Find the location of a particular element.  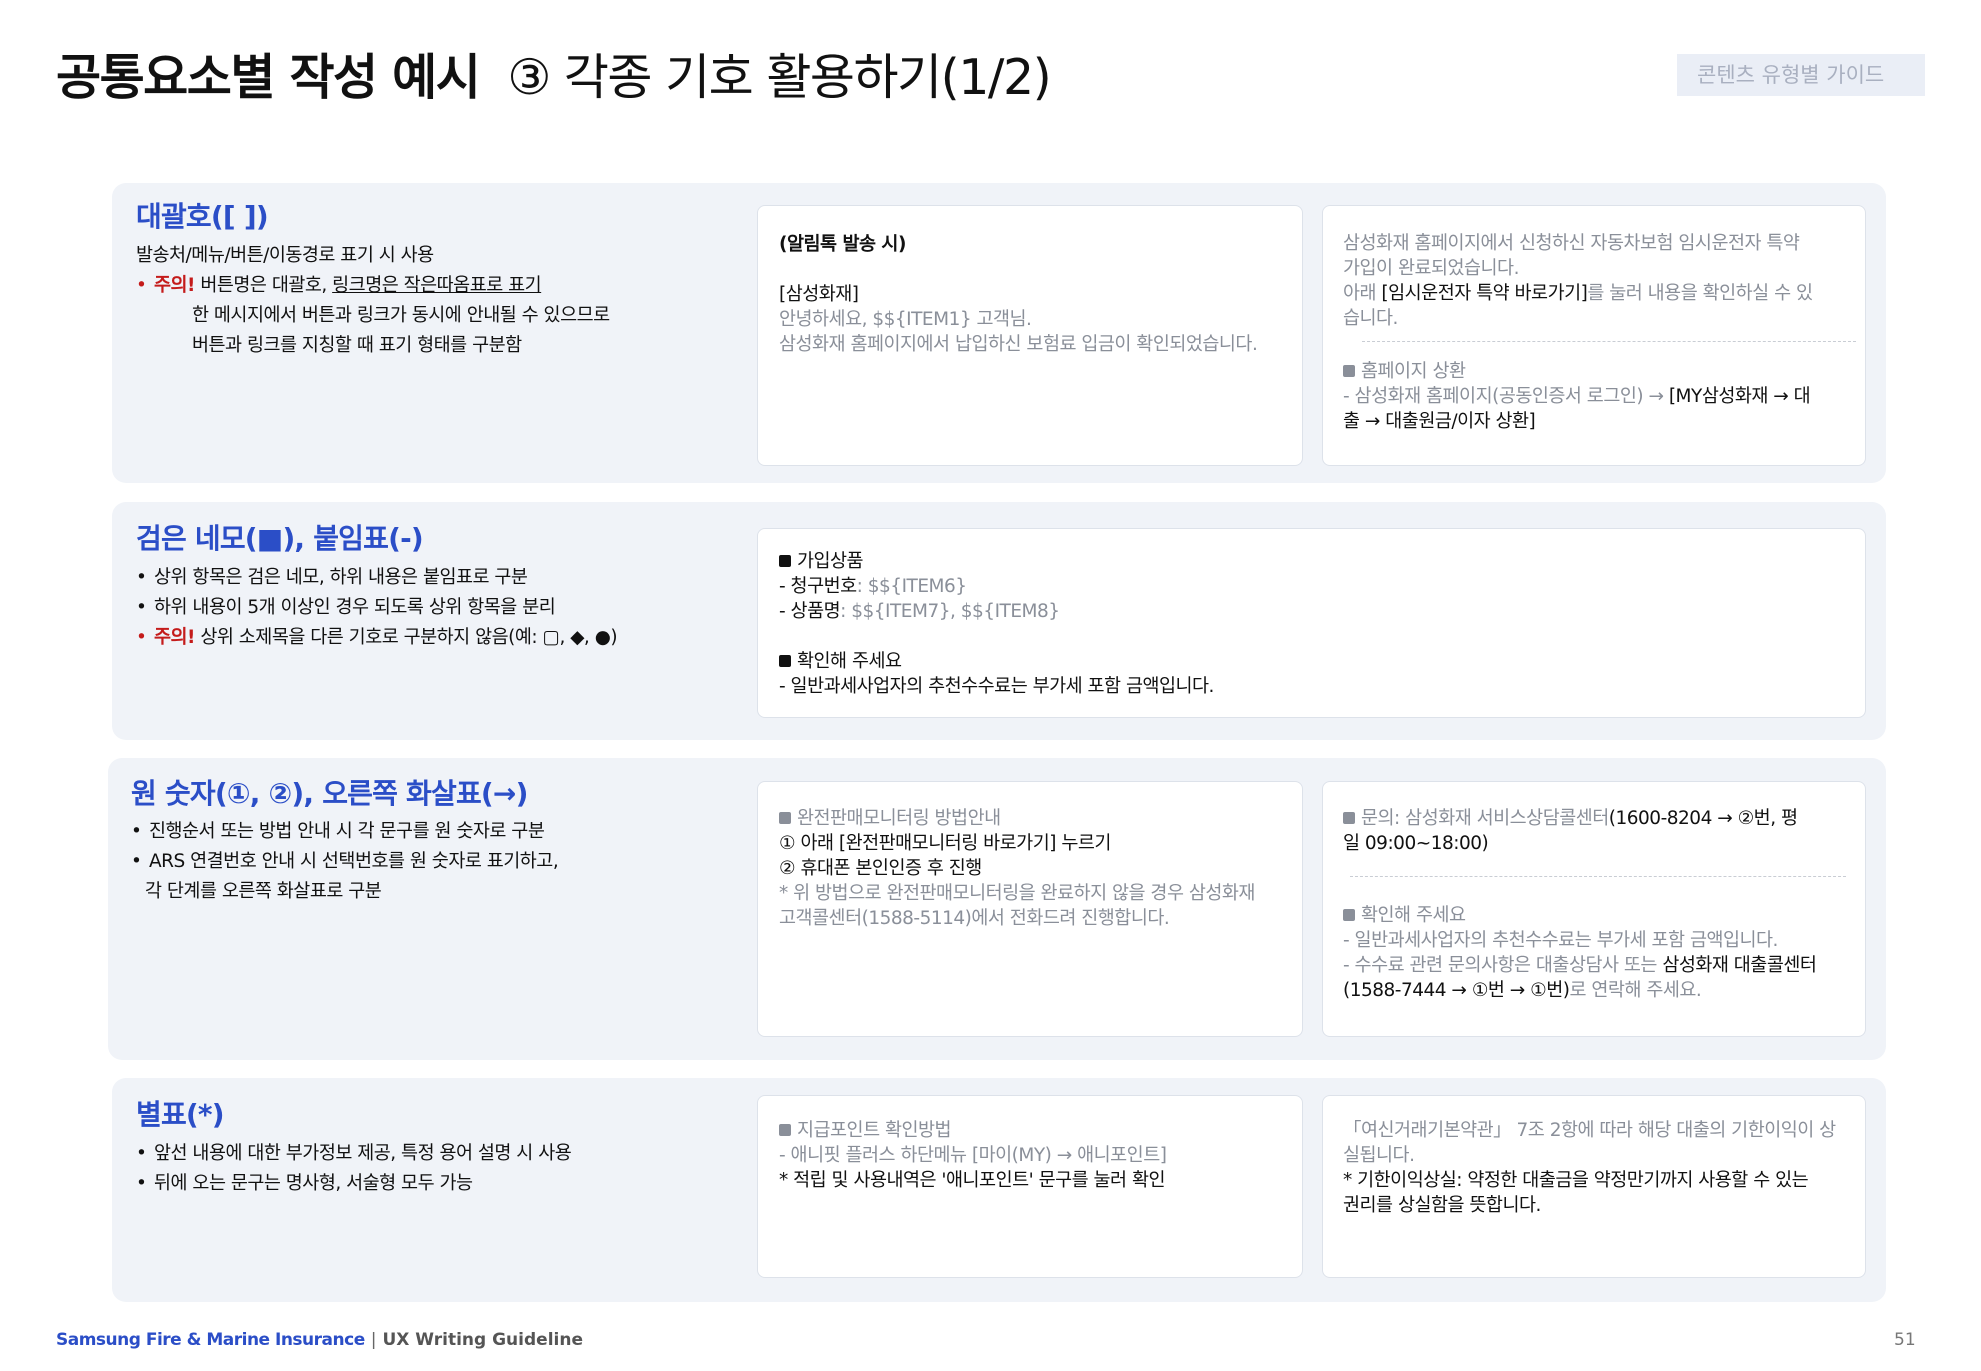

card-text: (1588-7444 → ①번 → ①번) is located at coordinates (1456, 990).